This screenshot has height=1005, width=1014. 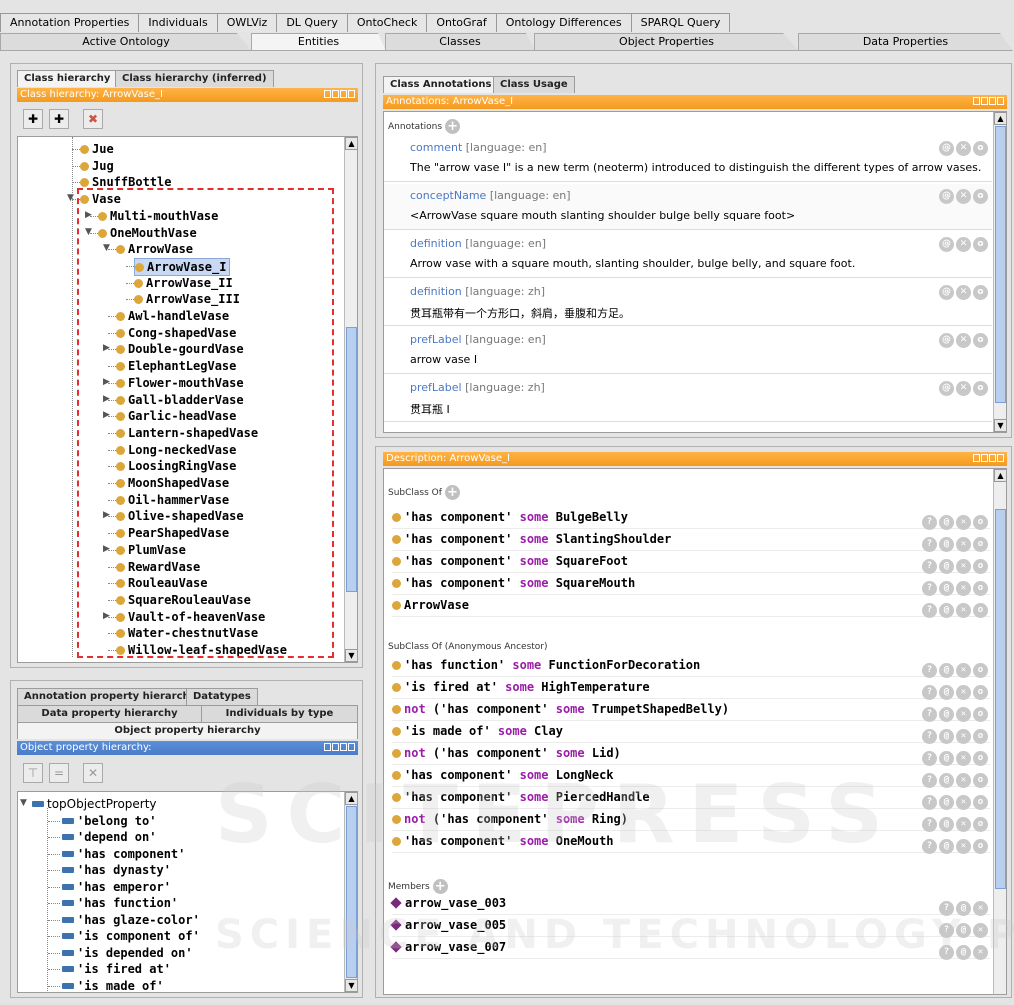 I want to click on add-superclass-icon: +, so click(x=452, y=492).